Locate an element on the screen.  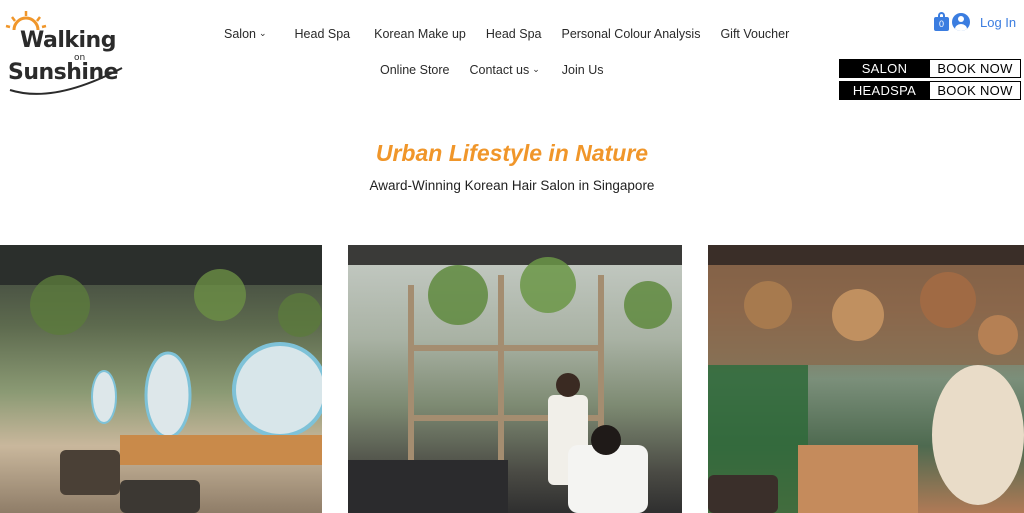
nav-item-join-us: Join Us is located at coordinates (583, 70).